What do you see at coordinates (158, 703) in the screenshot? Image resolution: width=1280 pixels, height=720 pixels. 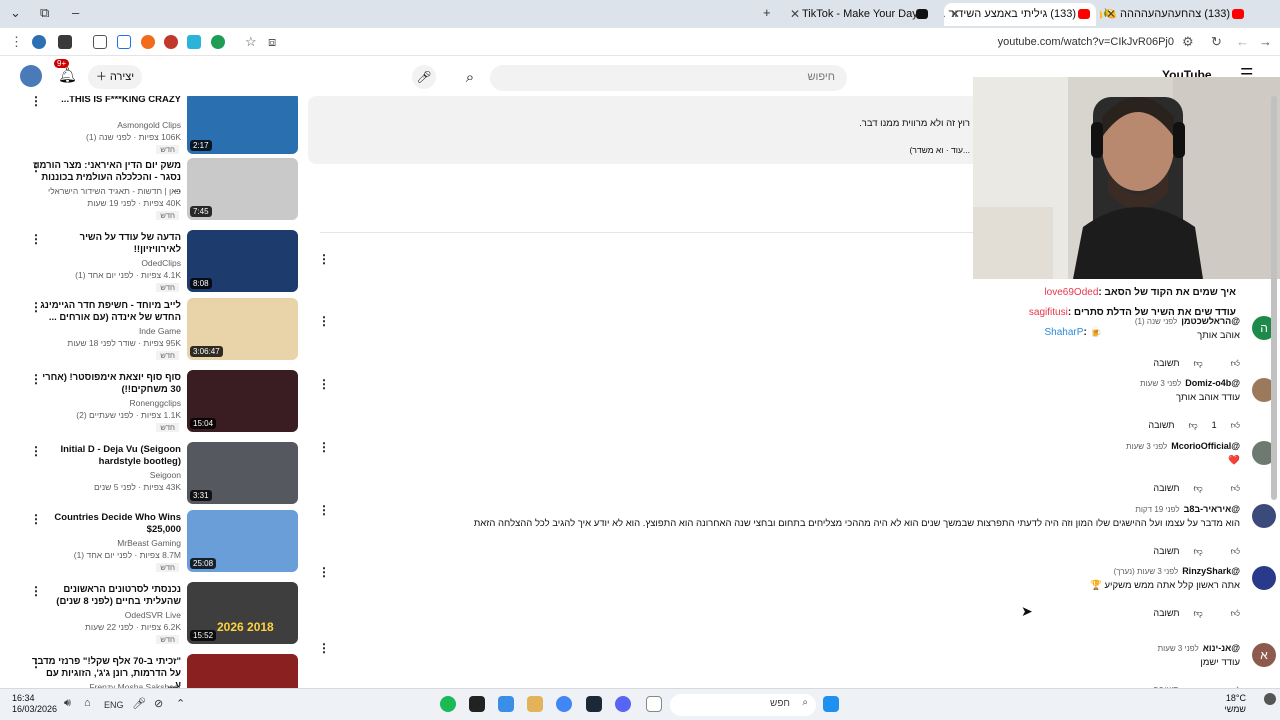 I see `accessibility-icon: ⊘` at bounding box center [158, 703].